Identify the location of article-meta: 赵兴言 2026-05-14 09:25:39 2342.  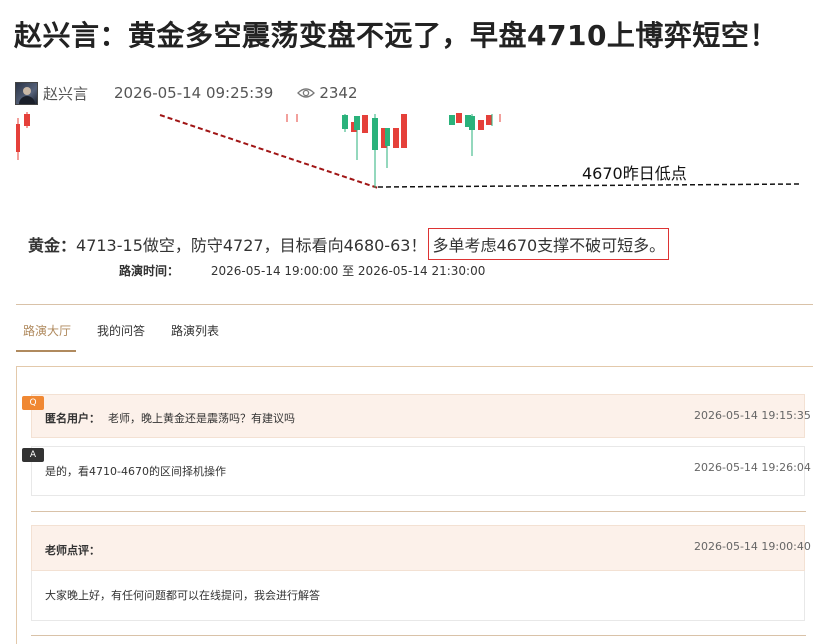
(186, 93).